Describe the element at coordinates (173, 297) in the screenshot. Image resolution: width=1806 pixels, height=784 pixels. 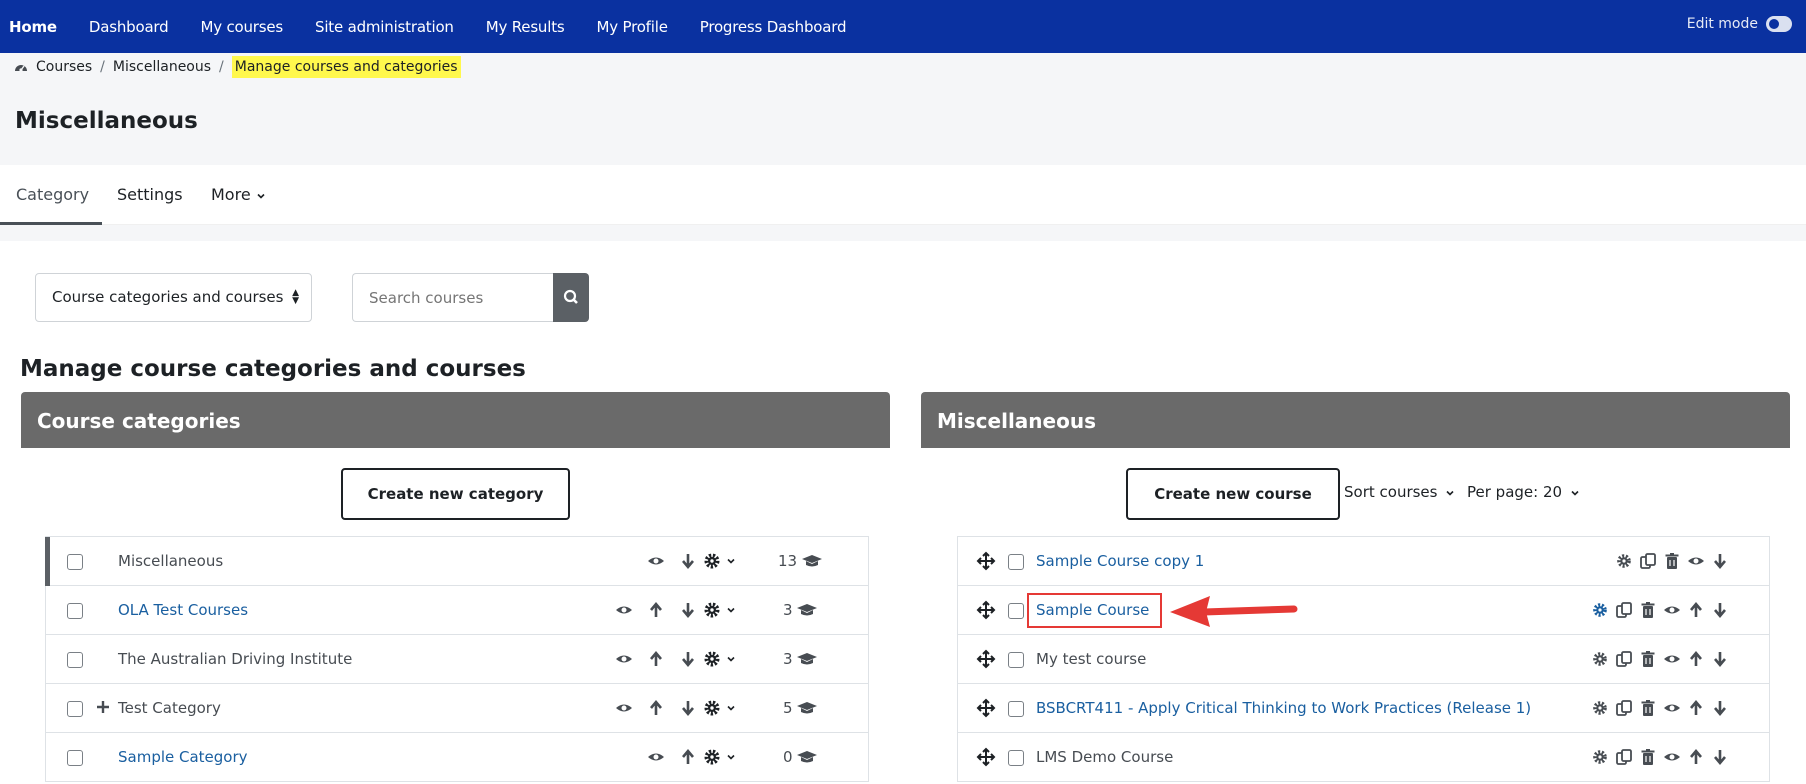
I see `view-mode-select: Course categories and courses ▲ ▼` at that location.